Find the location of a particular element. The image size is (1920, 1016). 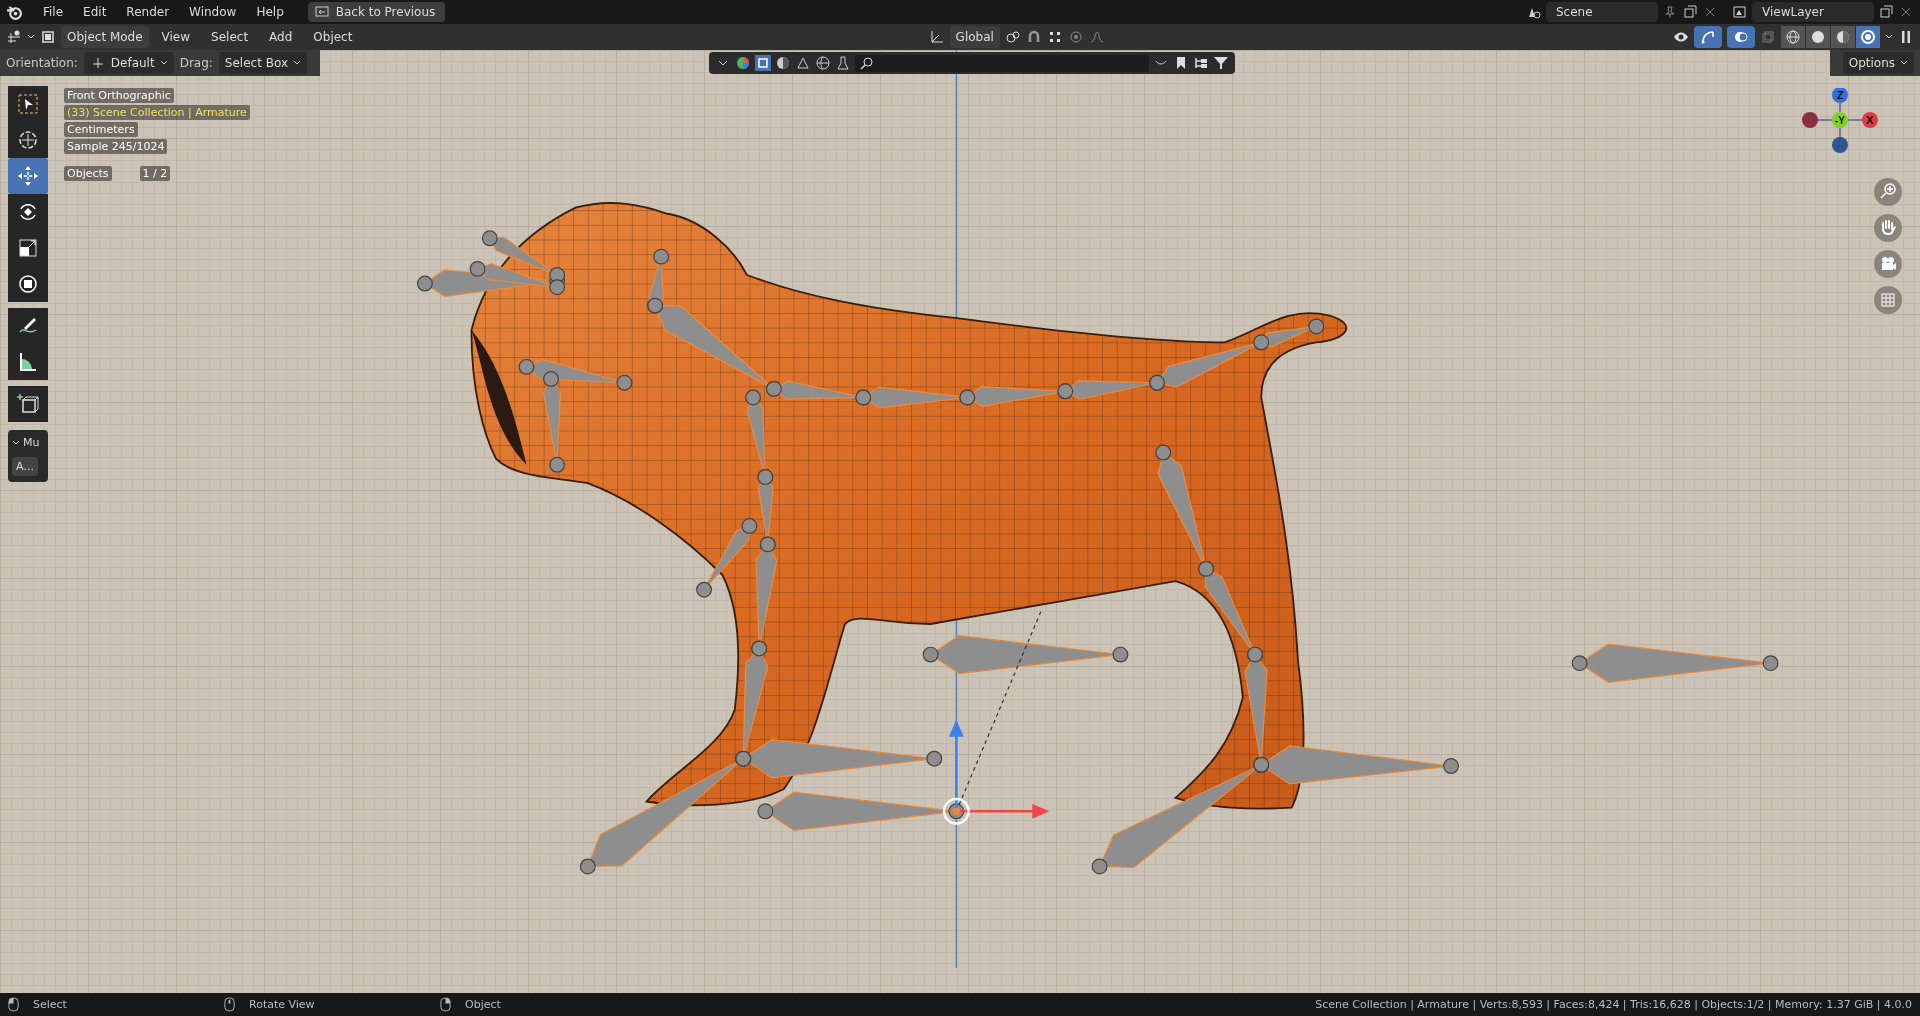

search-field is located at coordinates (1002, 63).